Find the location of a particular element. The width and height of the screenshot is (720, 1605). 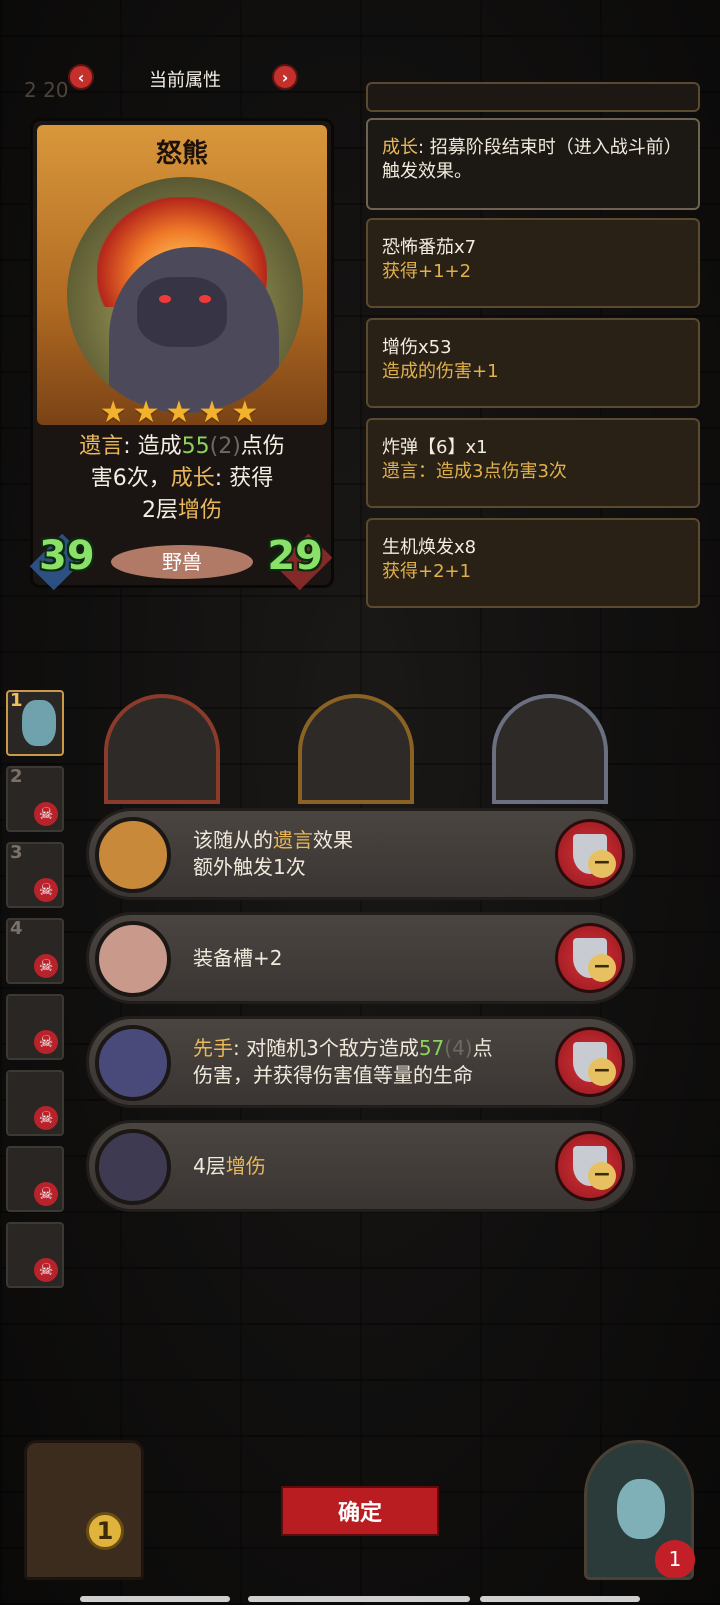

equipment-text: 先手: 对随机3个敌方造成57(4)点 伤害，并获得伤害值等量的生命 is located at coordinates (373, 1062).